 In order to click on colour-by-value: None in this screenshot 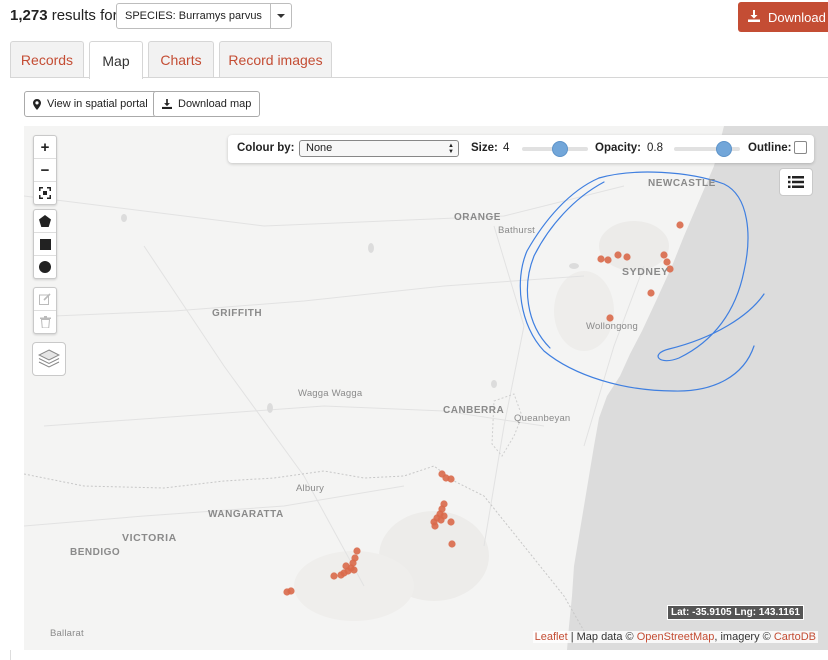, I will do `click(319, 148)`.